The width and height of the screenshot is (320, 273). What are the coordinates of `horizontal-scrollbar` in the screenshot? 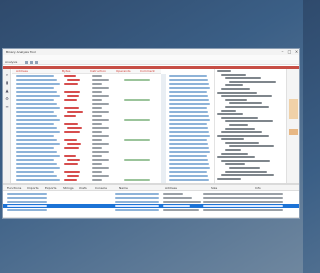 It's located at (151, 217).